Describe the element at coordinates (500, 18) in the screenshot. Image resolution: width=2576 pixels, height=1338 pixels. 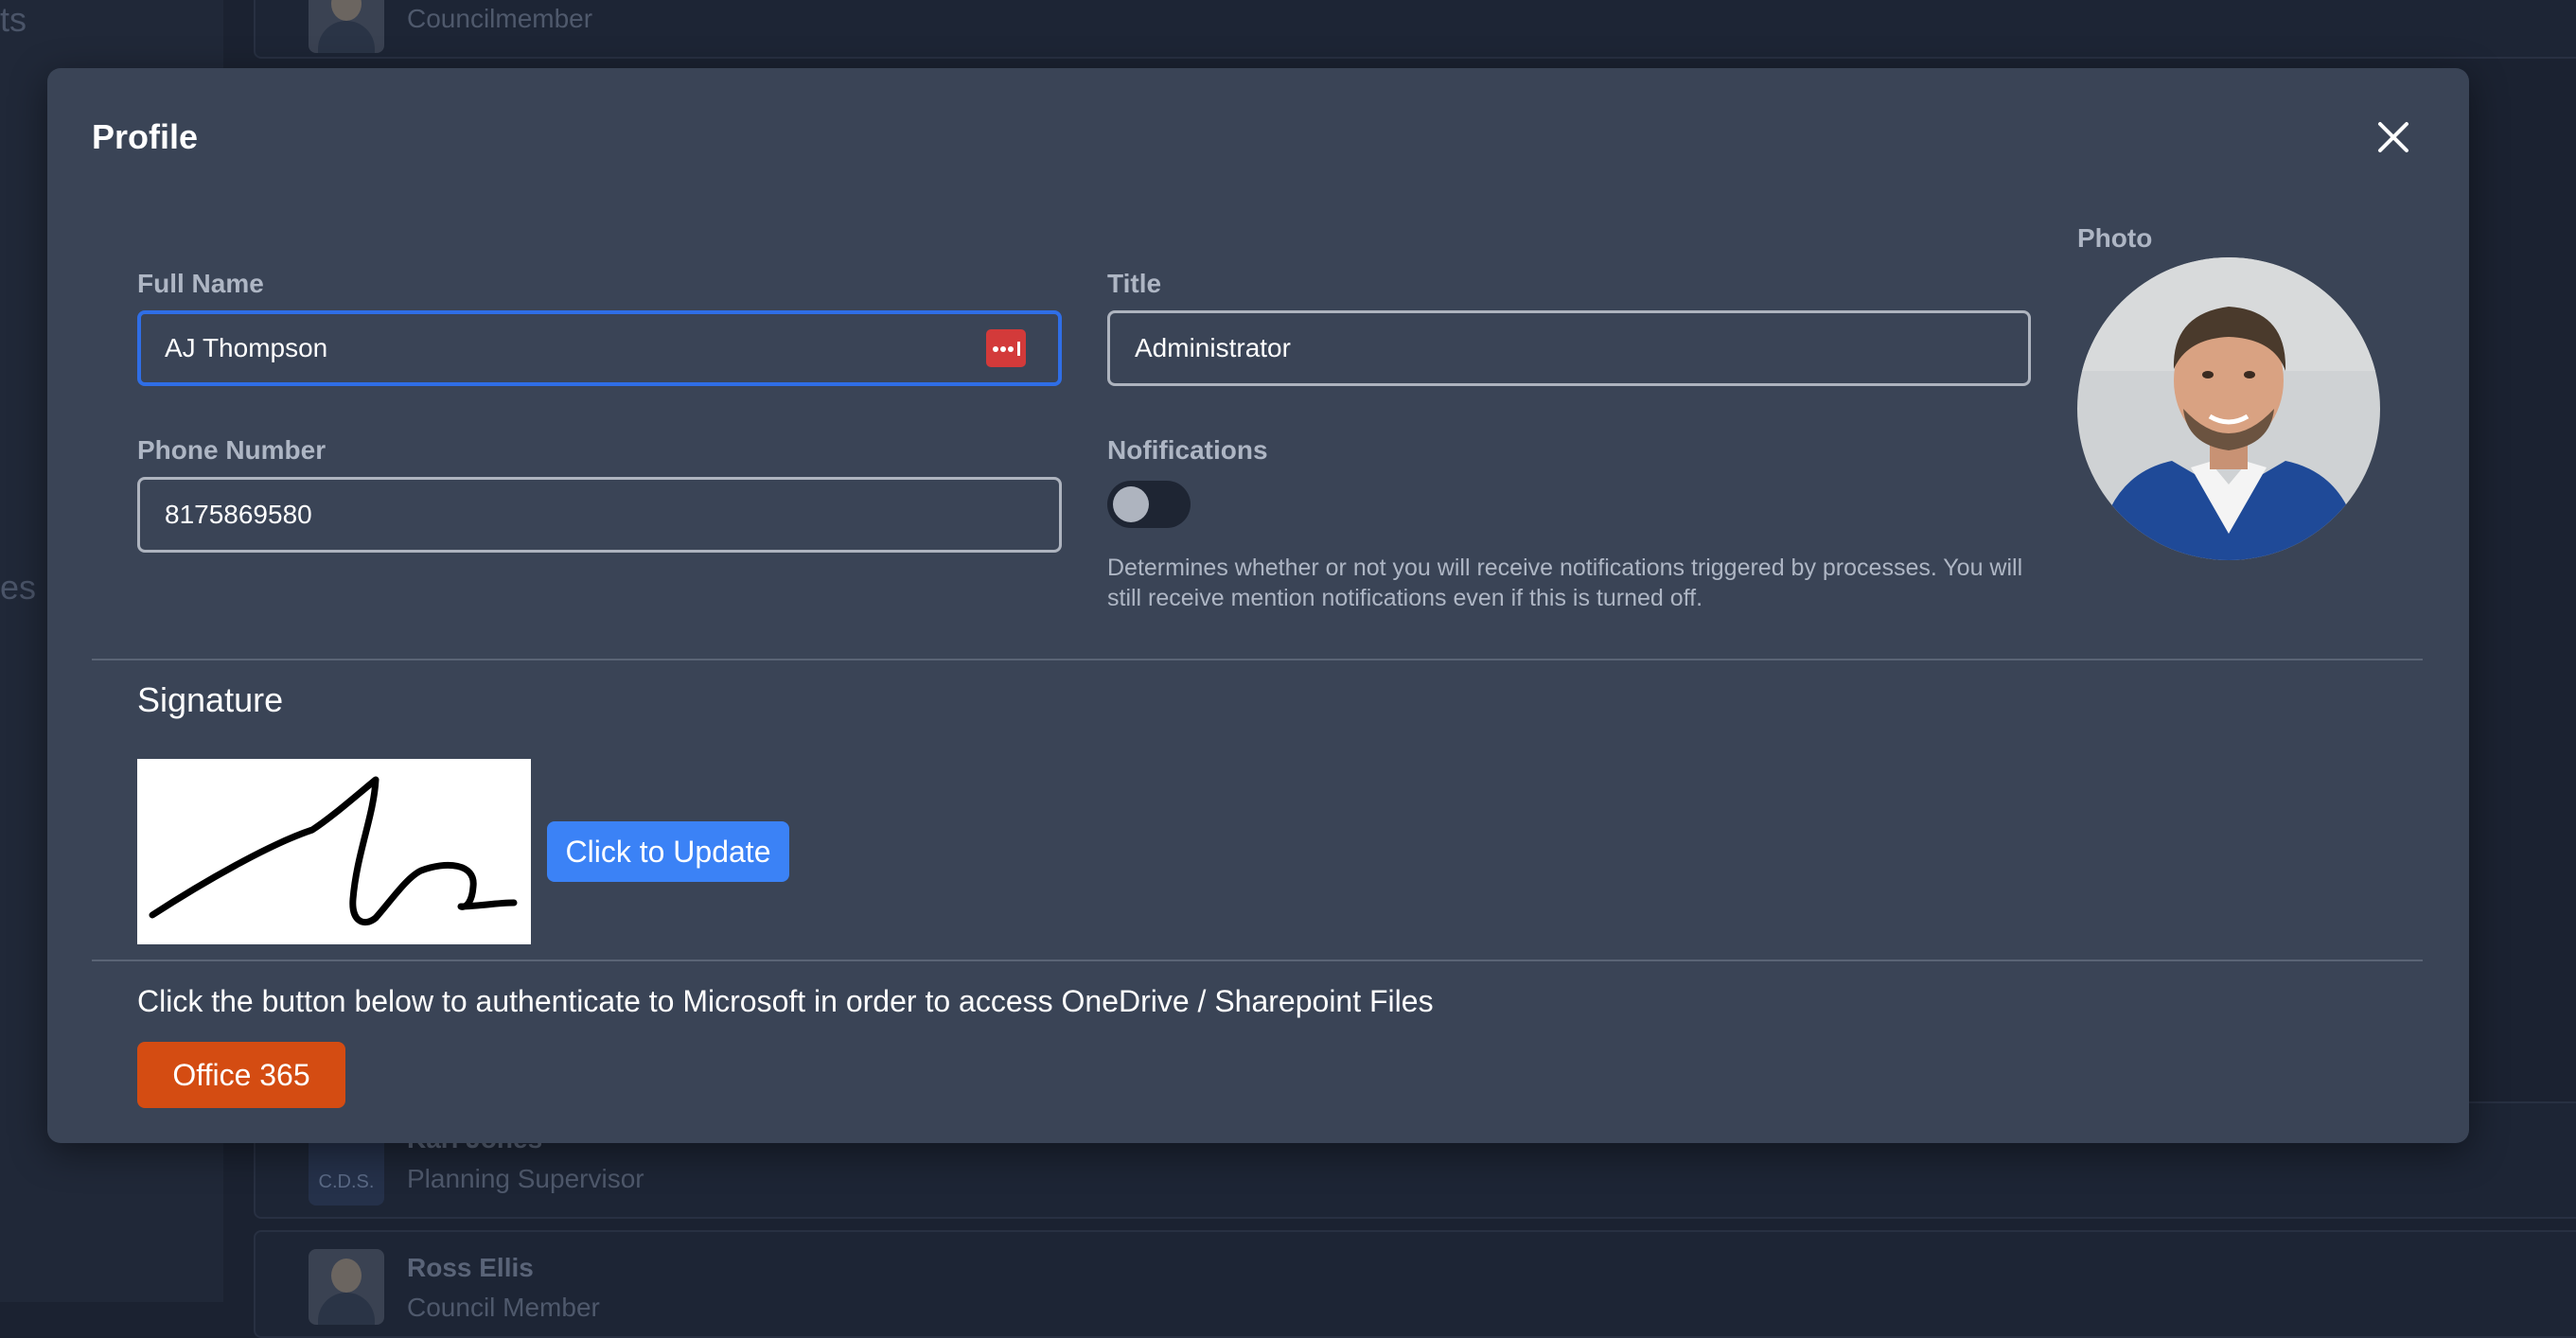
I see `background-item-subtitle: Councilmember` at that location.